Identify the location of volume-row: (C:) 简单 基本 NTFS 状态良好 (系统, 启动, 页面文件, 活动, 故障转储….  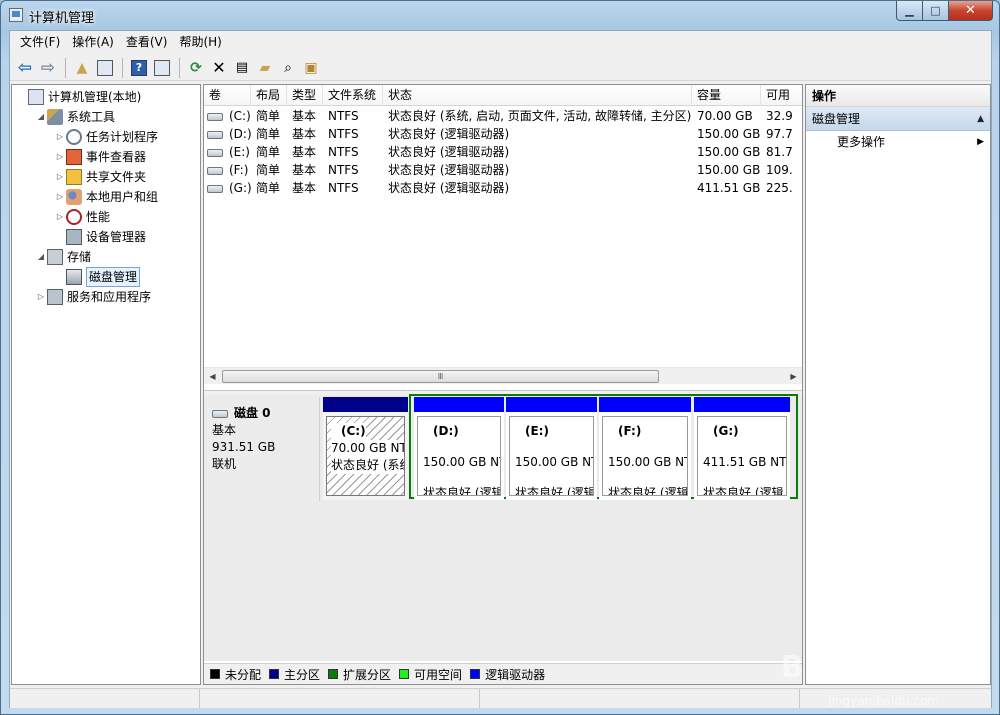
(503, 116).